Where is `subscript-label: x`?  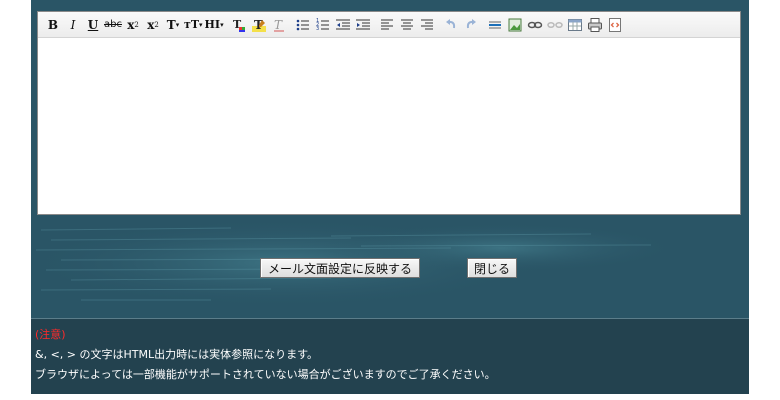 subscript-label: x is located at coordinates (131, 24).